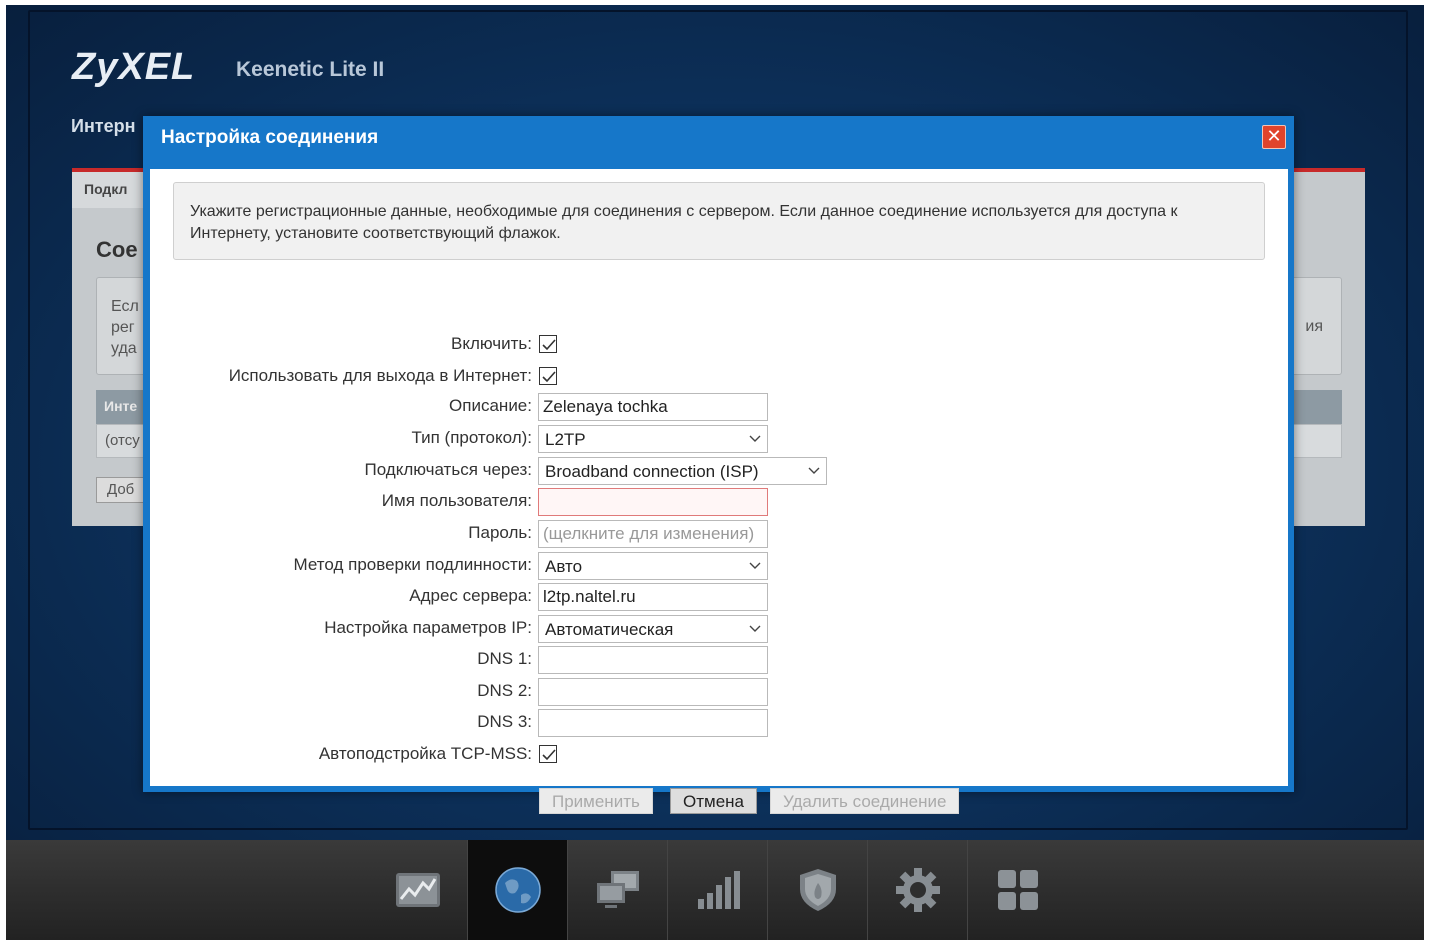  I want to click on brand-logo: ZyXEL, so click(134, 67).